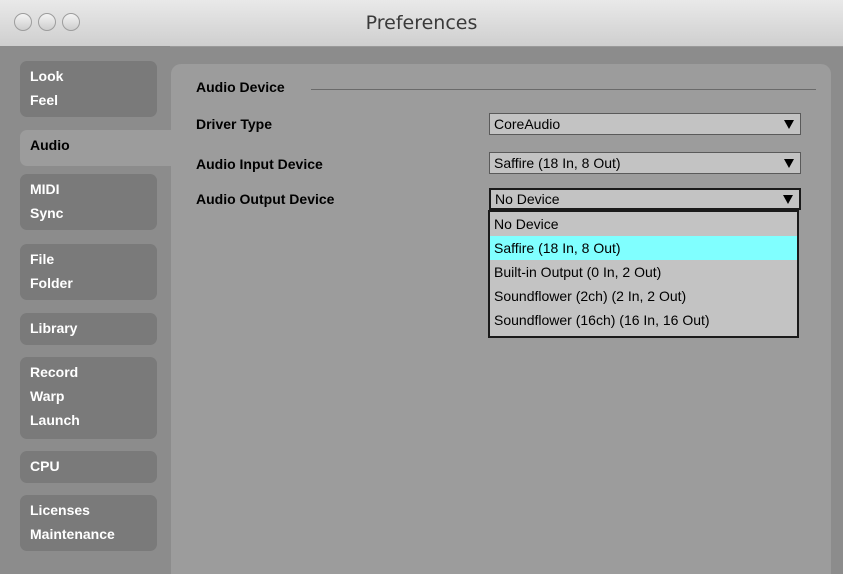 The height and width of the screenshot is (574, 843). What do you see at coordinates (259, 164) in the screenshot?
I see `audio-input-device-label: Audio Input Device` at bounding box center [259, 164].